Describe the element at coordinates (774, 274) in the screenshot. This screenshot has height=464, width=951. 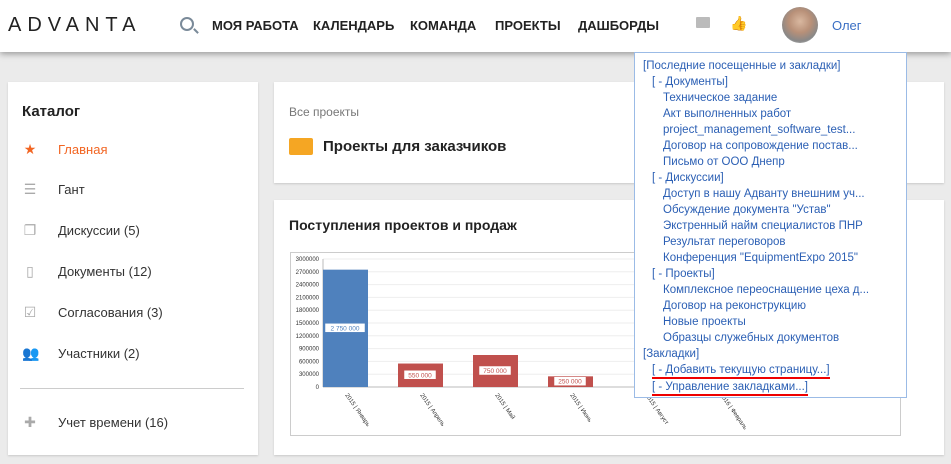
I see `projects-group: [ - Проекты]` at that location.